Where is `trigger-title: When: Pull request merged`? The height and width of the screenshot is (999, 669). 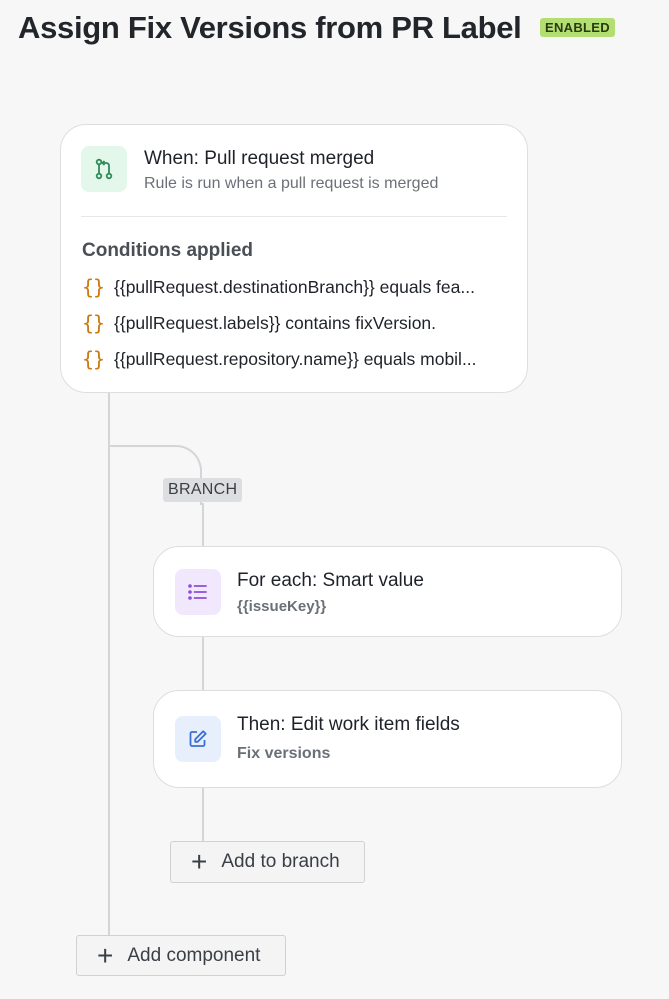 trigger-title: When: Pull request merged is located at coordinates (259, 158).